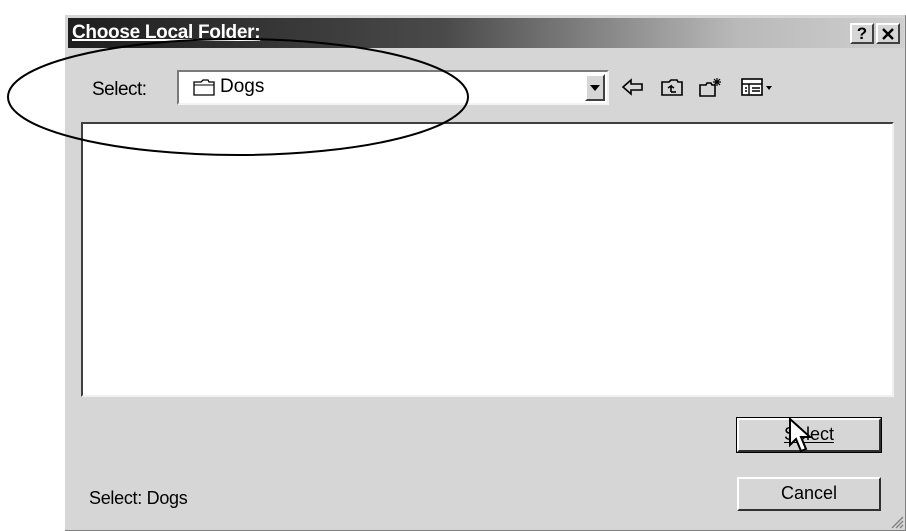 Image resolution: width=906 pixels, height=531 pixels. Describe the element at coordinates (633, 87) in the screenshot. I see `back-arrow-icon` at that location.